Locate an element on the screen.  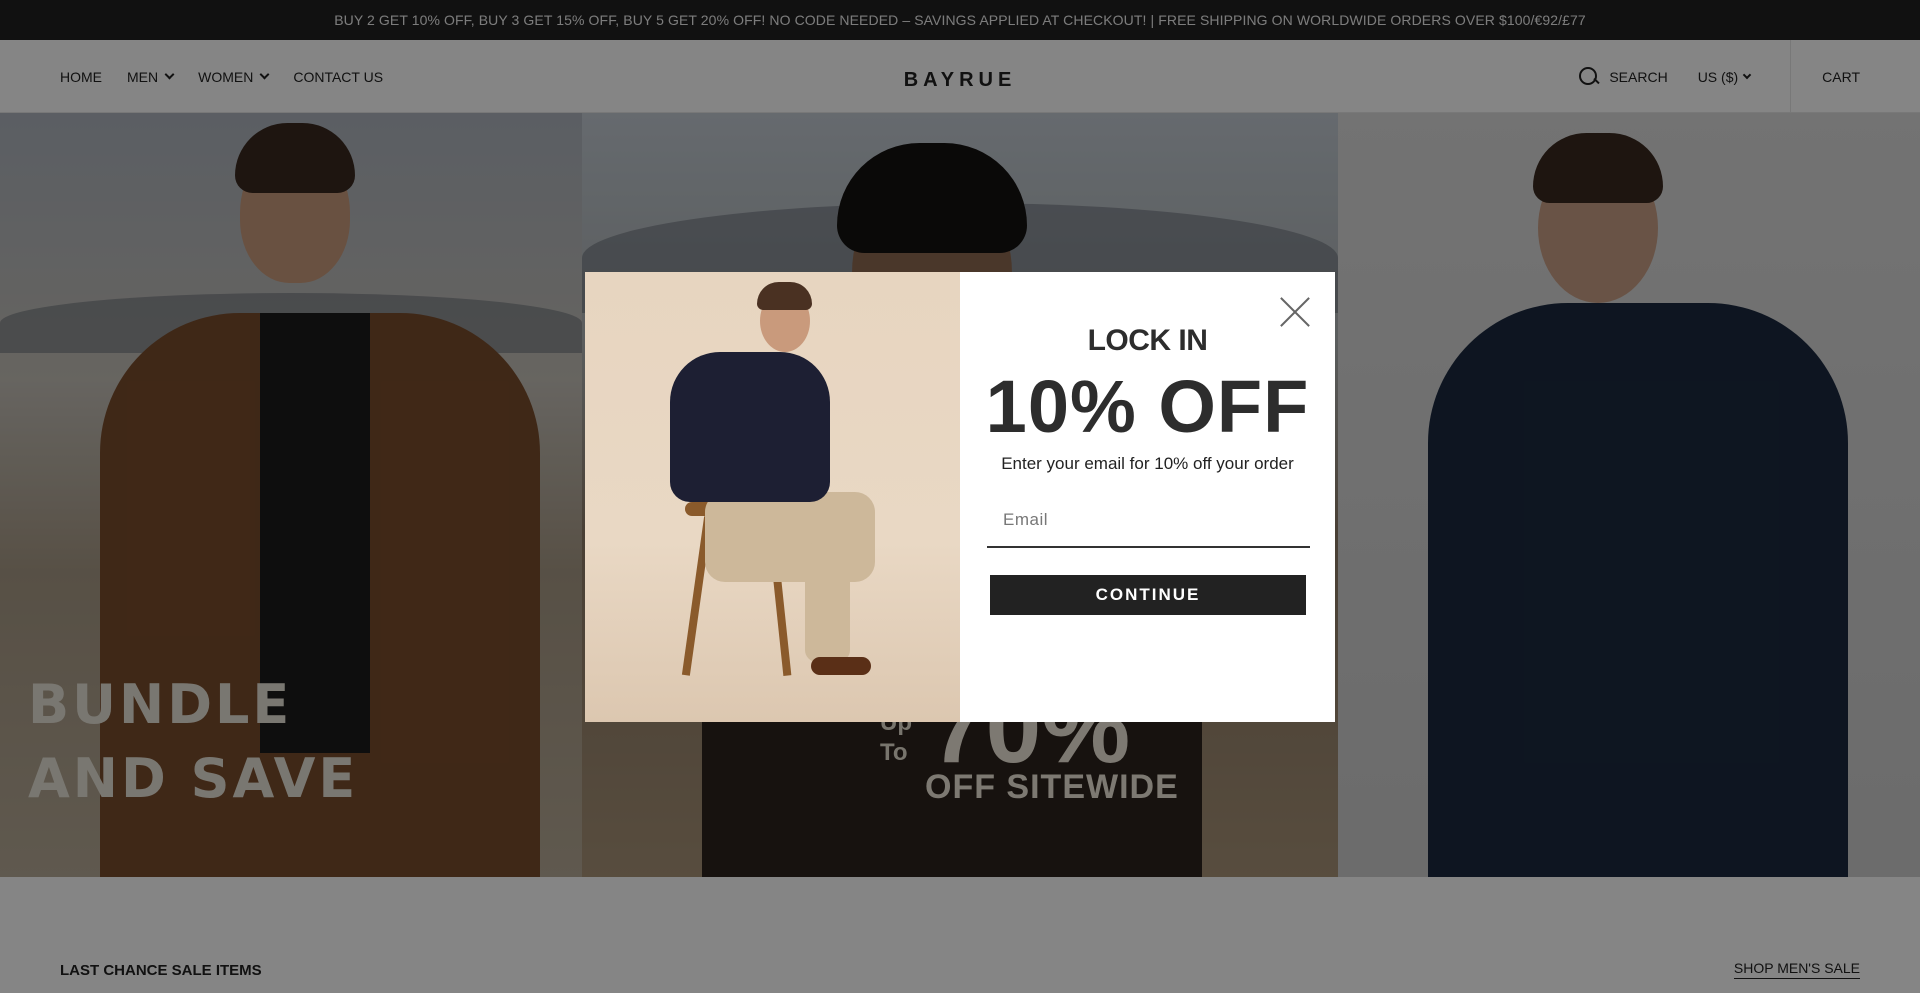
modal-image is located at coordinates (772, 497).